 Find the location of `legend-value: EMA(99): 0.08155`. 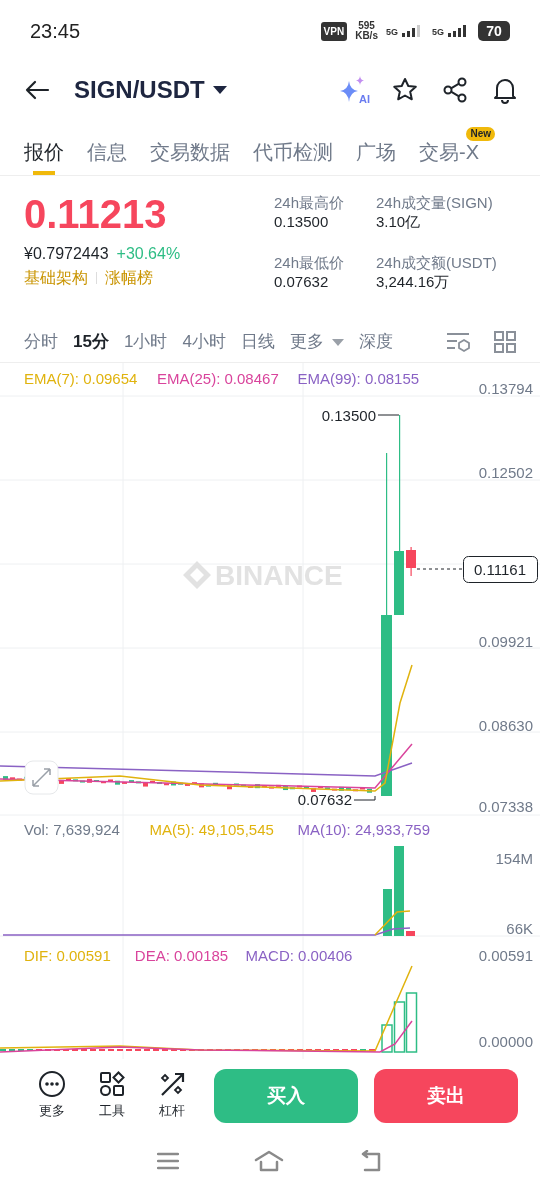

legend-value: EMA(99): 0.08155 is located at coordinates (358, 378).